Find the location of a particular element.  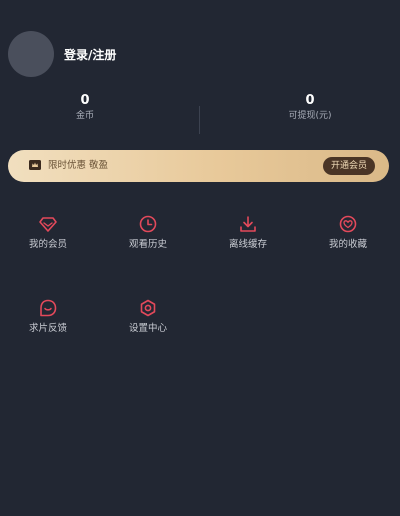

withdrawable-label: 可提现(元) is located at coordinates (310, 116).